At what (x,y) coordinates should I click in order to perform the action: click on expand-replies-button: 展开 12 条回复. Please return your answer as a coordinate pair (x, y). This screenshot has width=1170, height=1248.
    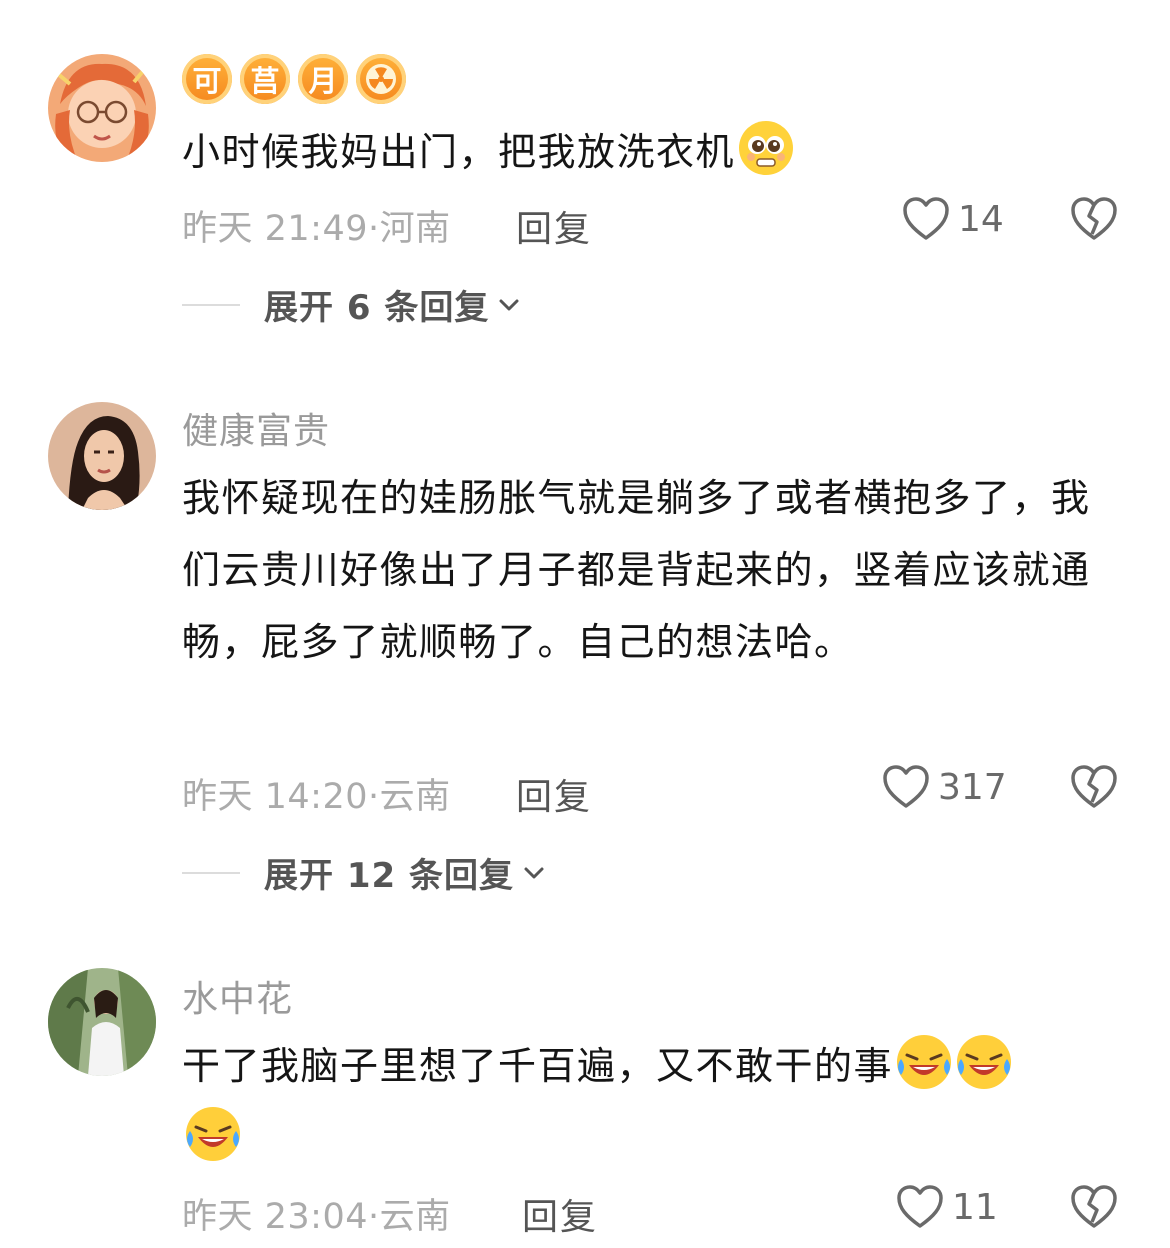
    Looking at the image, I should click on (364, 872).